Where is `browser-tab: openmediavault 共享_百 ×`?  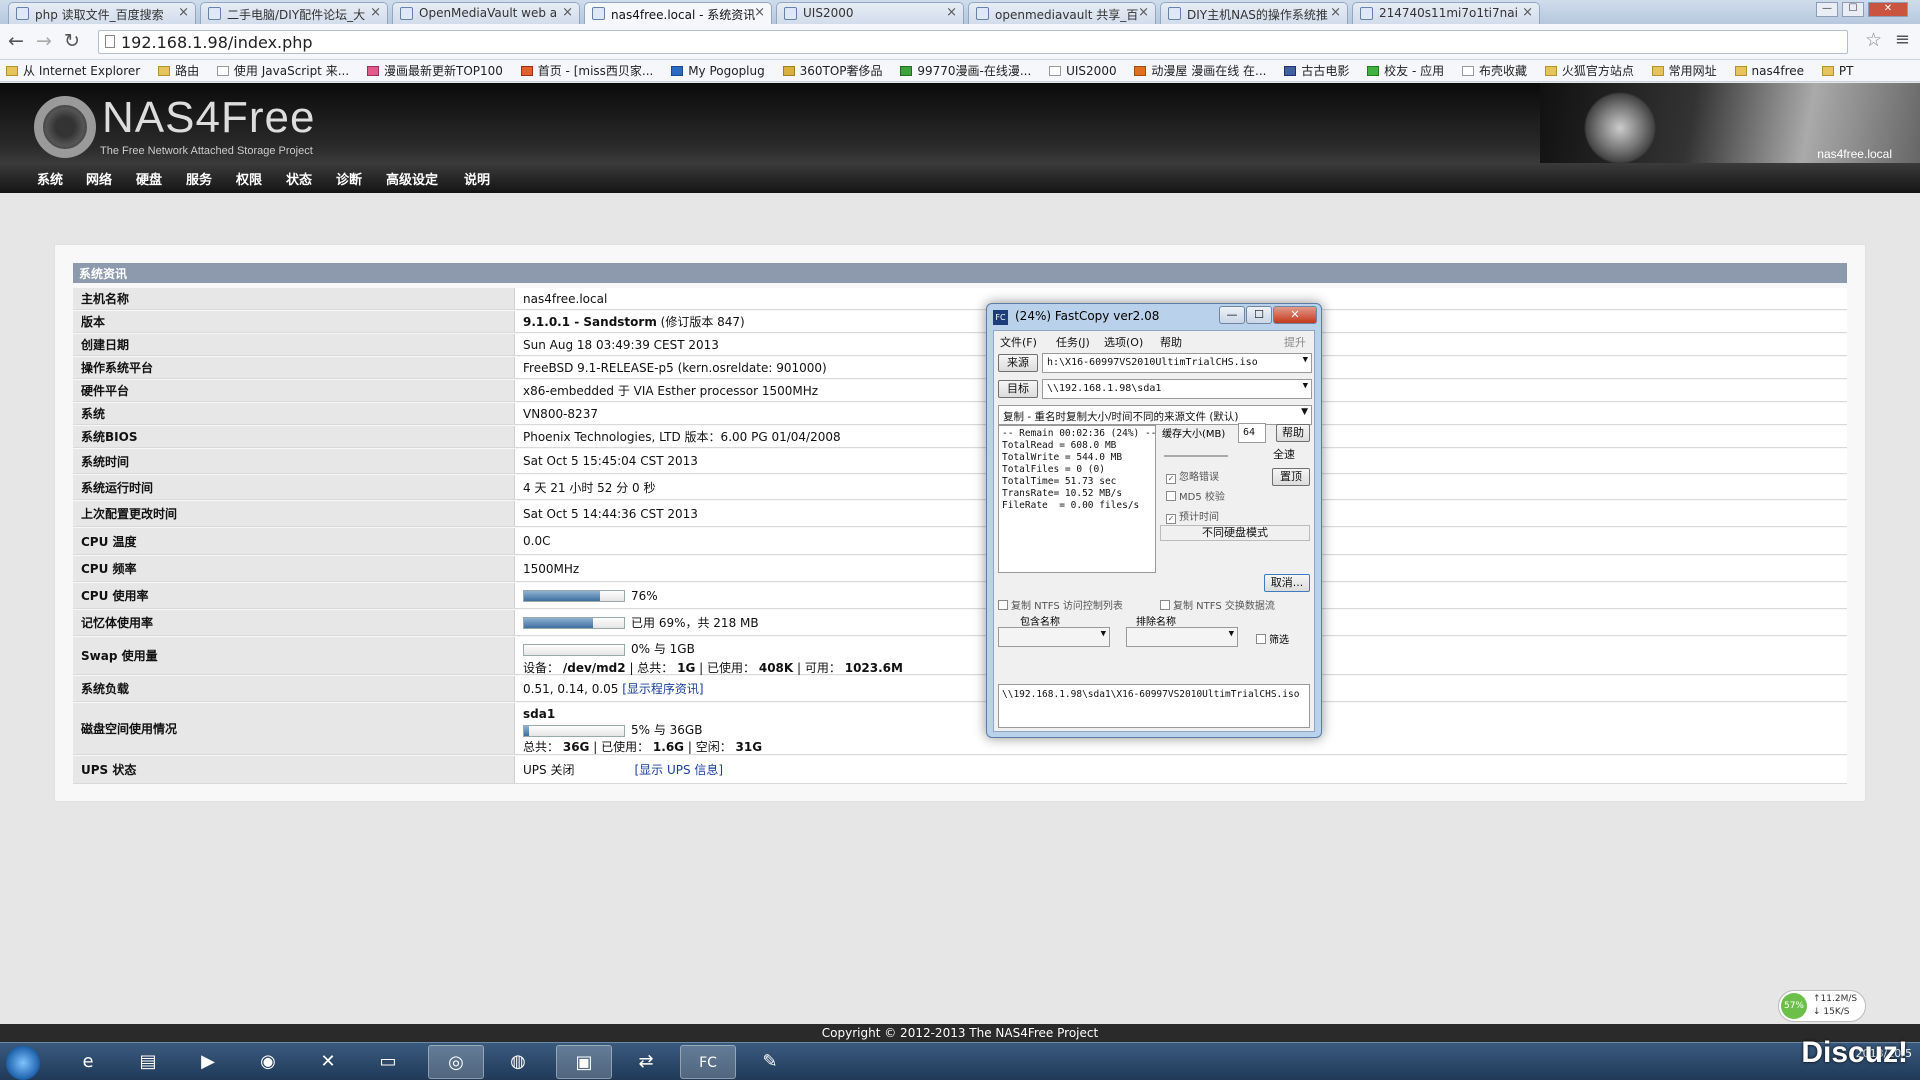
browser-tab: openmediavault 共享_百 × is located at coordinates (1062, 13).